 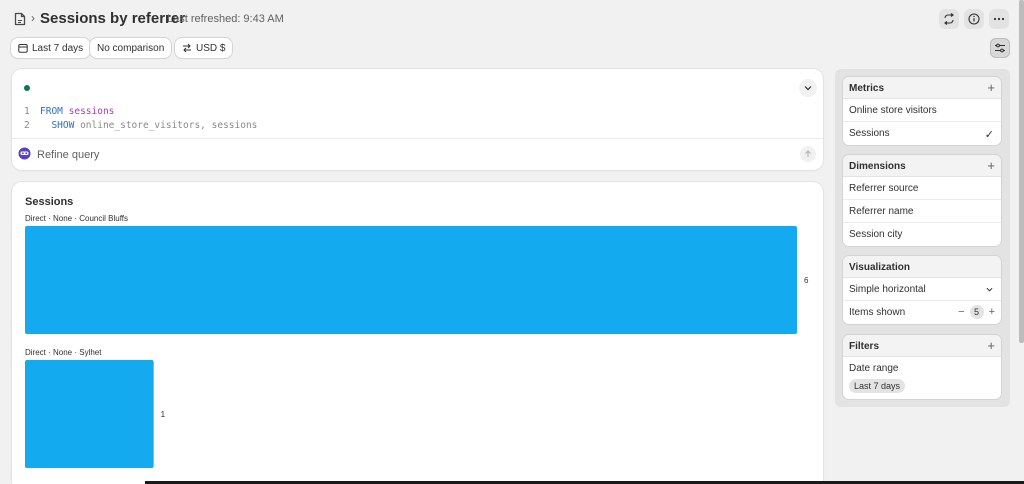 I want to click on line-number: 1, so click(x=27, y=111).